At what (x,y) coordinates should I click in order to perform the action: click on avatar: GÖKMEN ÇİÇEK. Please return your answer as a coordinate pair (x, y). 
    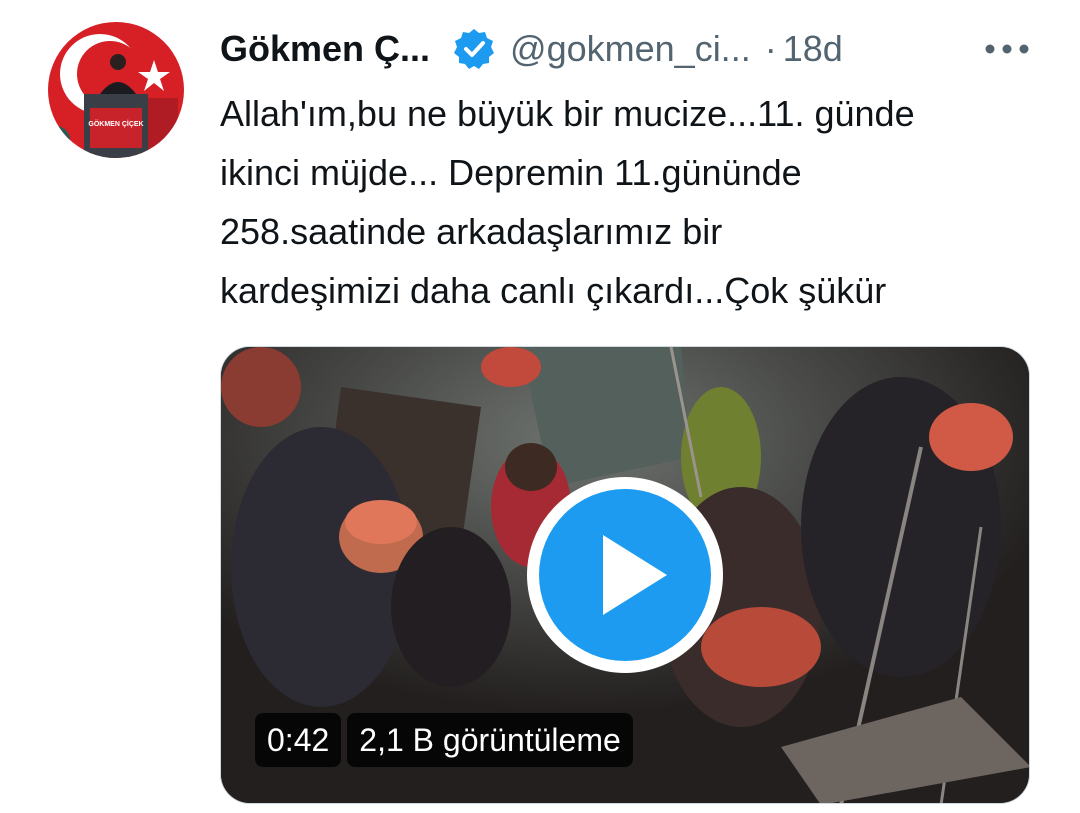
    Looking at the image, I should click on (116, 90).